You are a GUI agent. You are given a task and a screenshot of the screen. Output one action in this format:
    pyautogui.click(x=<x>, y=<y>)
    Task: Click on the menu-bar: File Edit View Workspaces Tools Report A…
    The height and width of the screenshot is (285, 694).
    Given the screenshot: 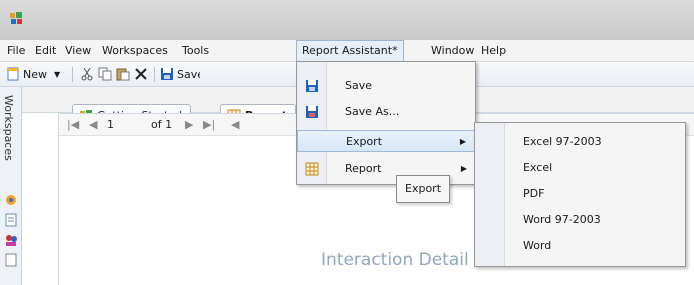 What is the action you would take?
    pyautogui.click(x=347, y=51)
    